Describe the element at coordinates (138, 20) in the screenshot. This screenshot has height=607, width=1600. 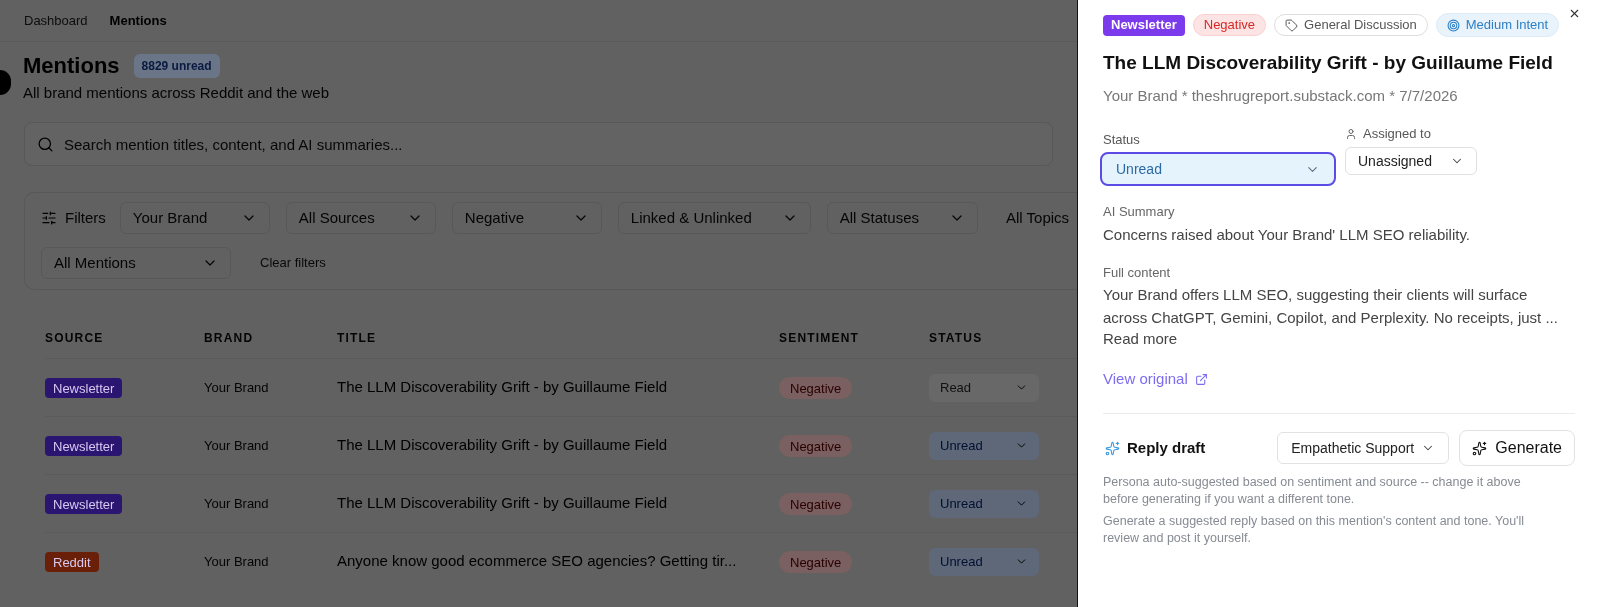
I see `breadcrumb-current: Mentions` at that location.